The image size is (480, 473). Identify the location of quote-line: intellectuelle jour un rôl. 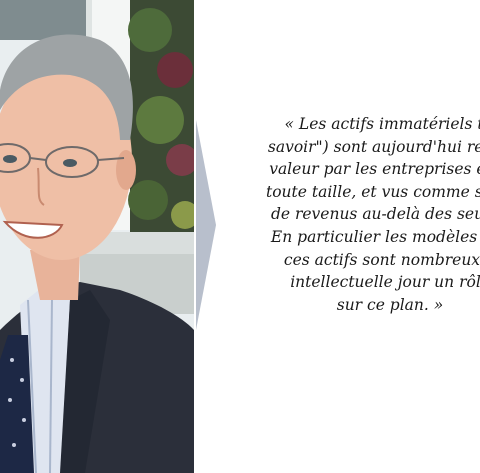
(385, 282).